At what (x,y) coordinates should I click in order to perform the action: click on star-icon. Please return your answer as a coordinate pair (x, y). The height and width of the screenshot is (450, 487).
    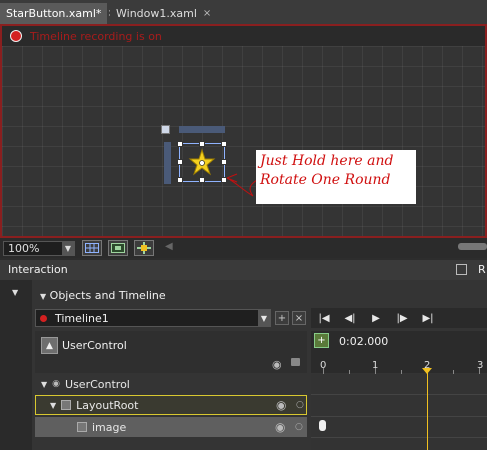
    Looking at the image, I should click on (202, 162).